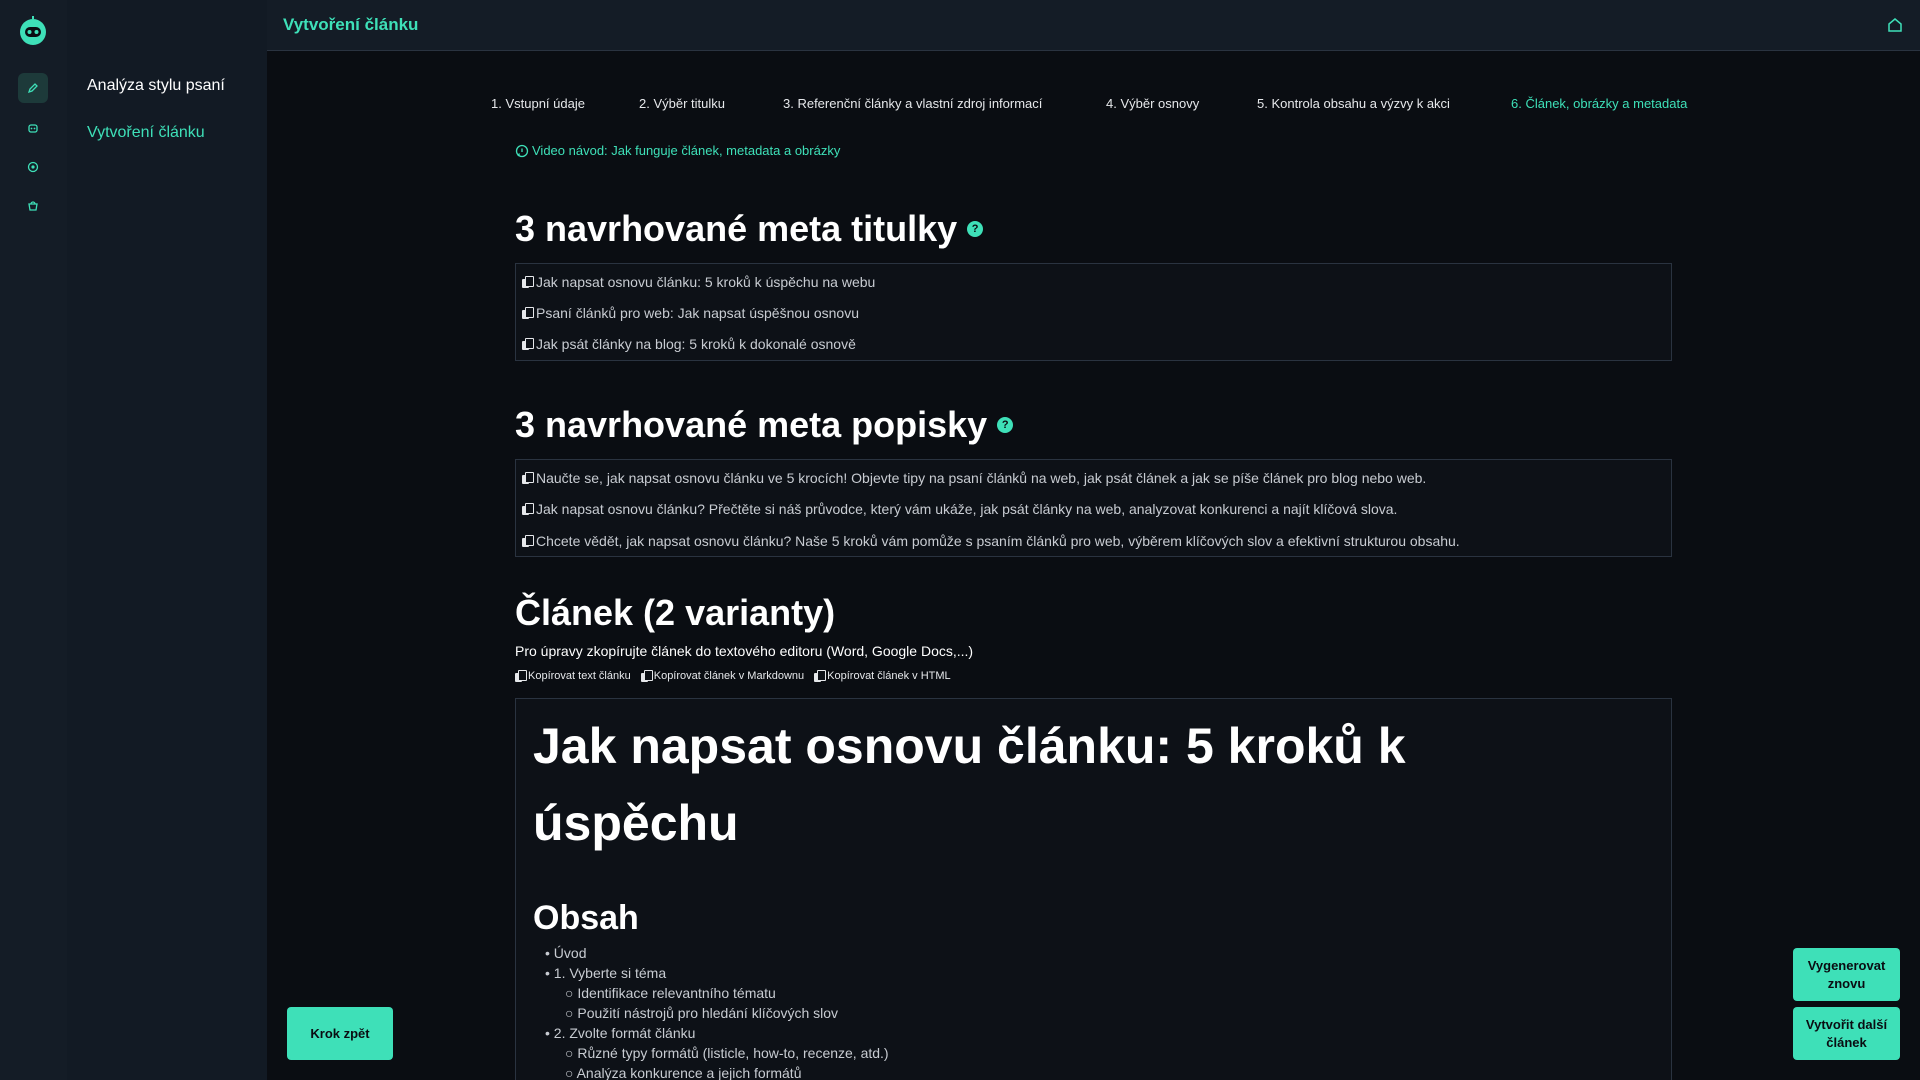 The image size is (1920, 1080). I want to click on toc-title: Obsah, so click(586, 918).